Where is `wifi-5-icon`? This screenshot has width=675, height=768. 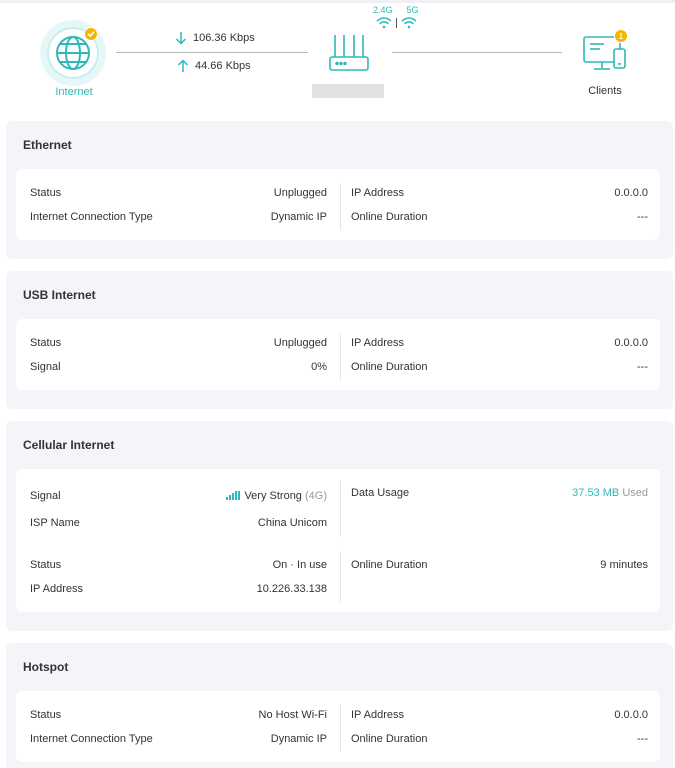
wifi-5-icon is located at coordinates (409, 23).